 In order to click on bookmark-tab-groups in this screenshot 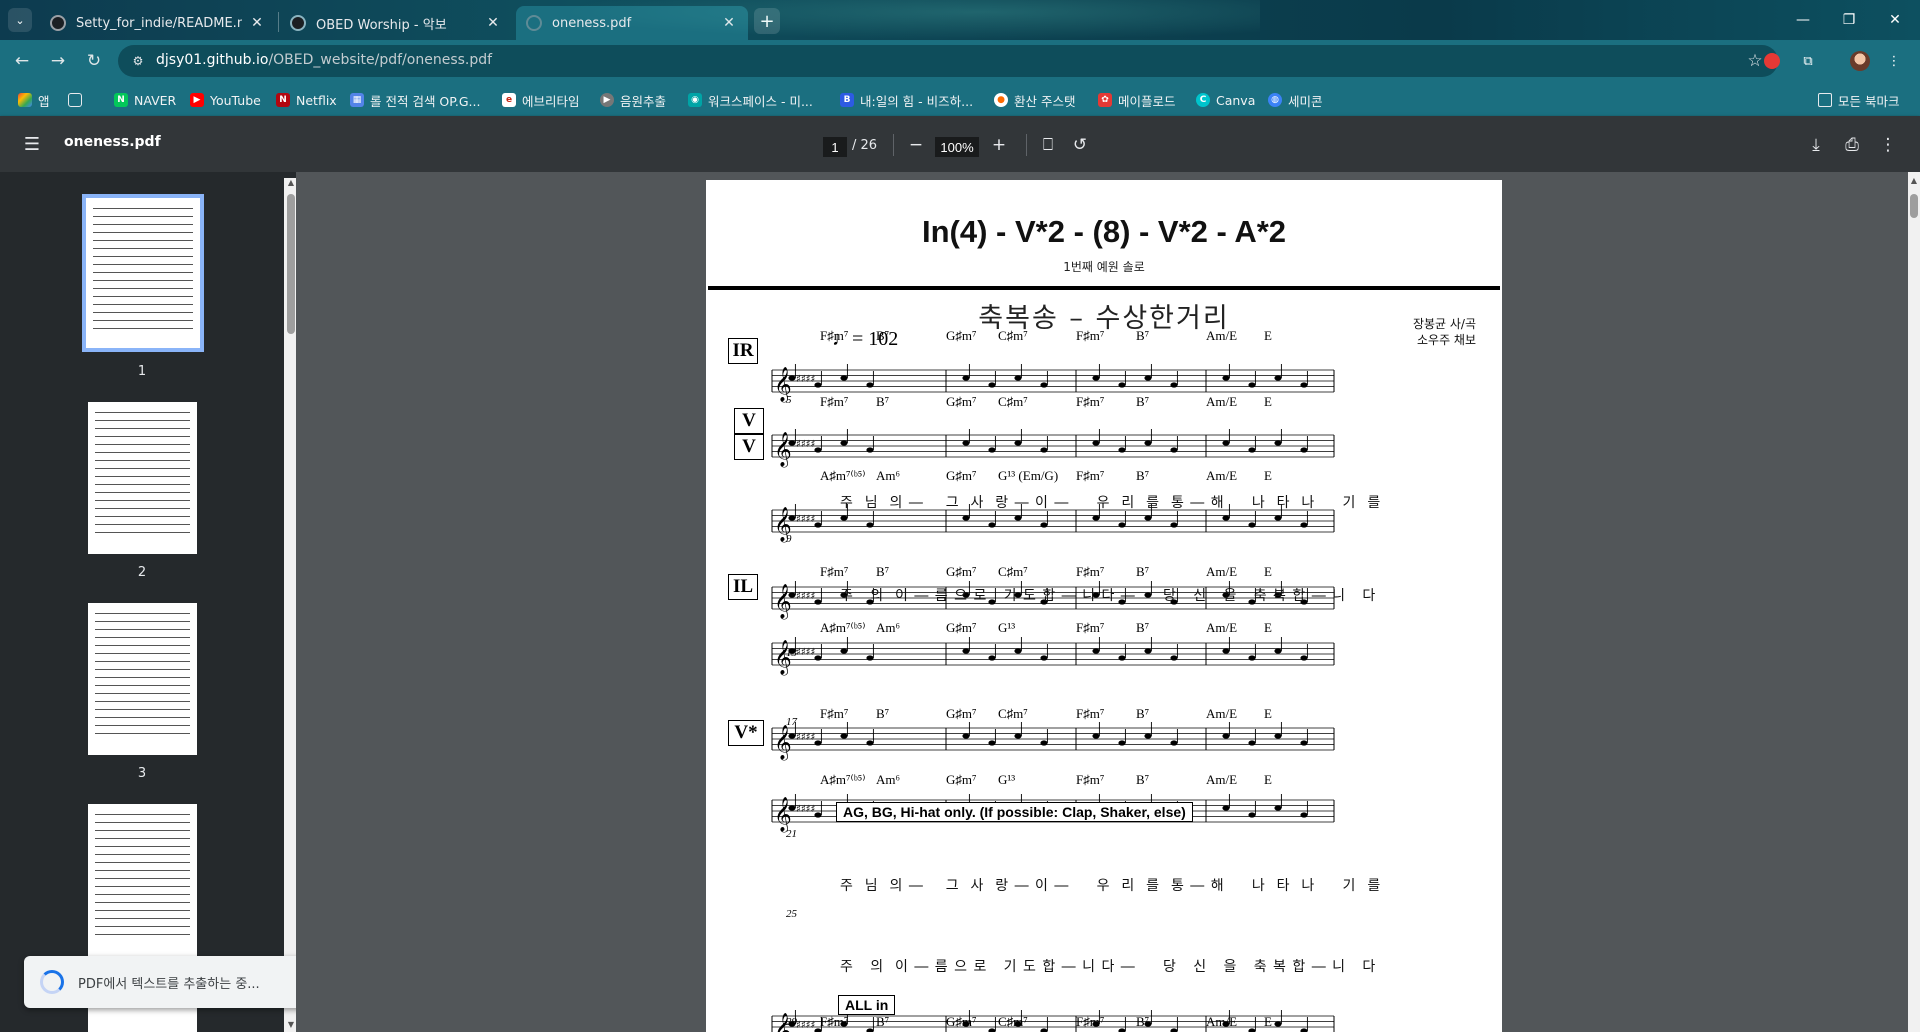, I will do `click(78, 100)`.